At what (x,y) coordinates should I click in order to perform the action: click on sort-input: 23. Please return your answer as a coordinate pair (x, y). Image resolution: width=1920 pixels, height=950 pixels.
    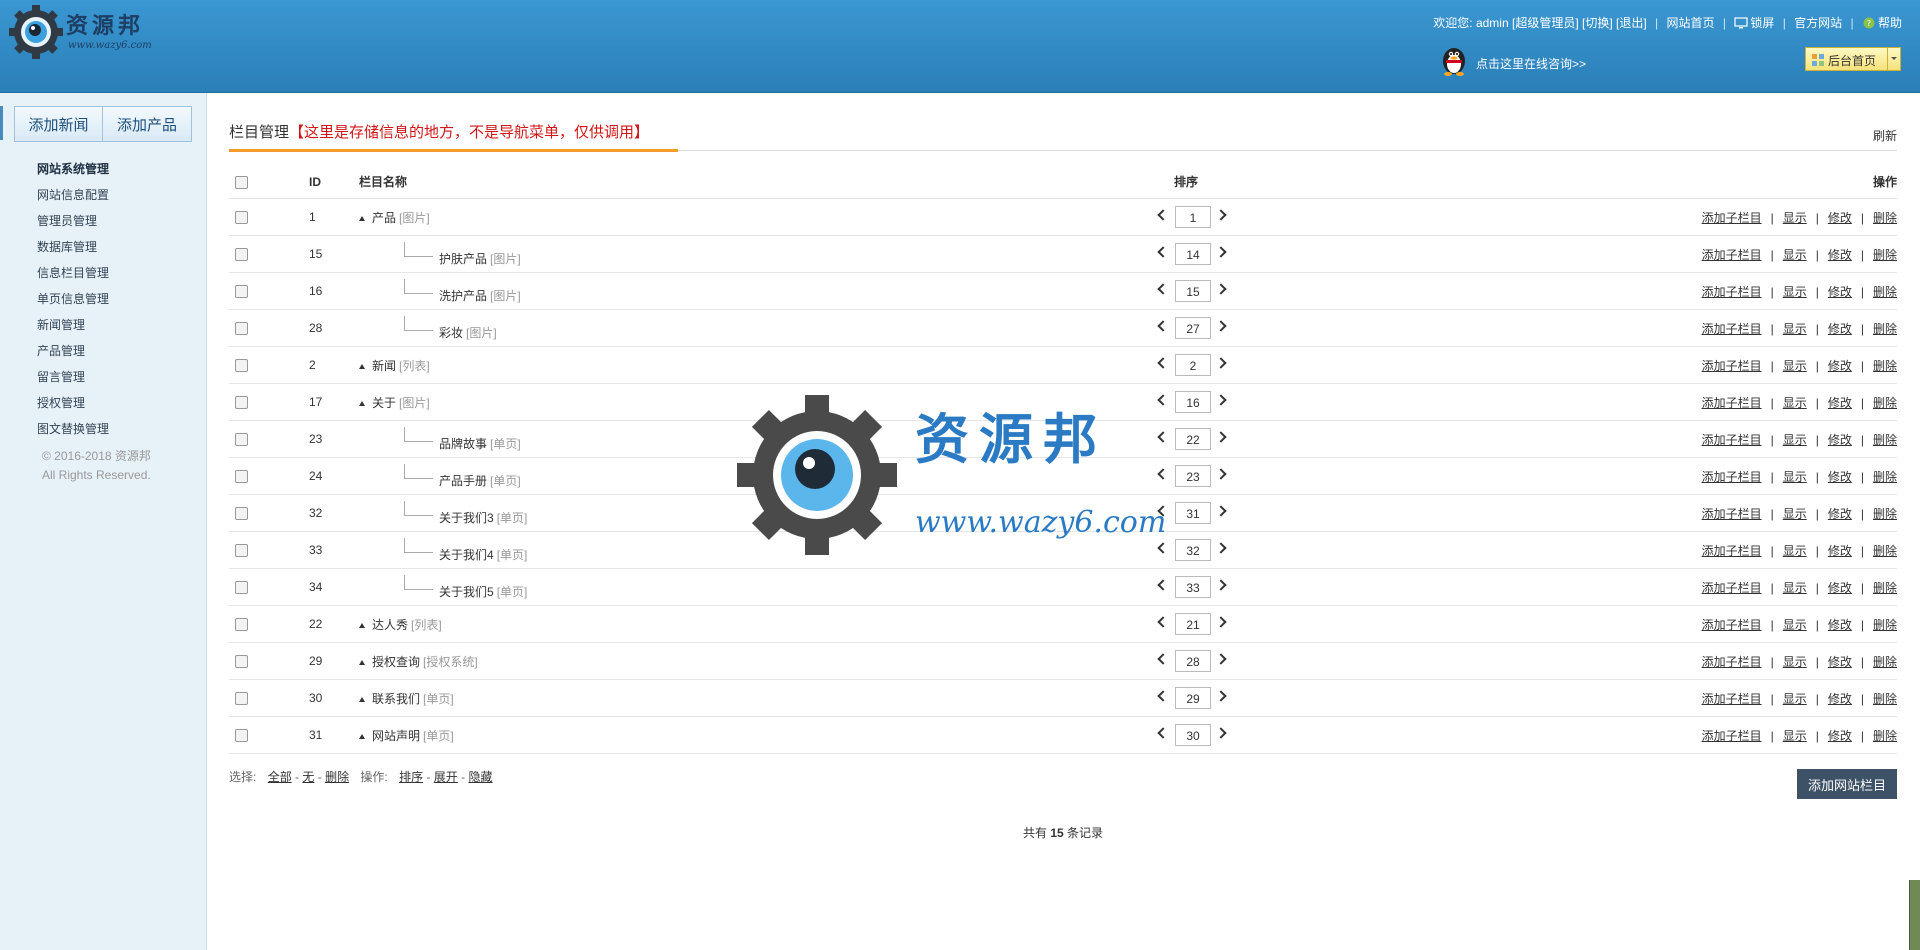
    Looking at the image, I should click on (1193, 476).